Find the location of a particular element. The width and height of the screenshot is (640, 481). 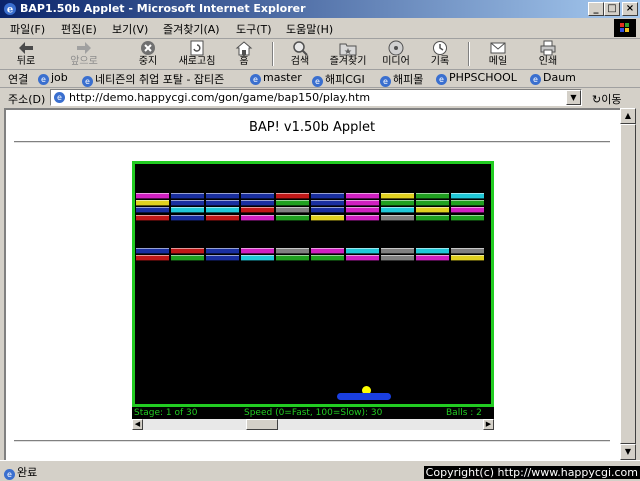

status-text: 완료 is located at coordinates (27, 472).